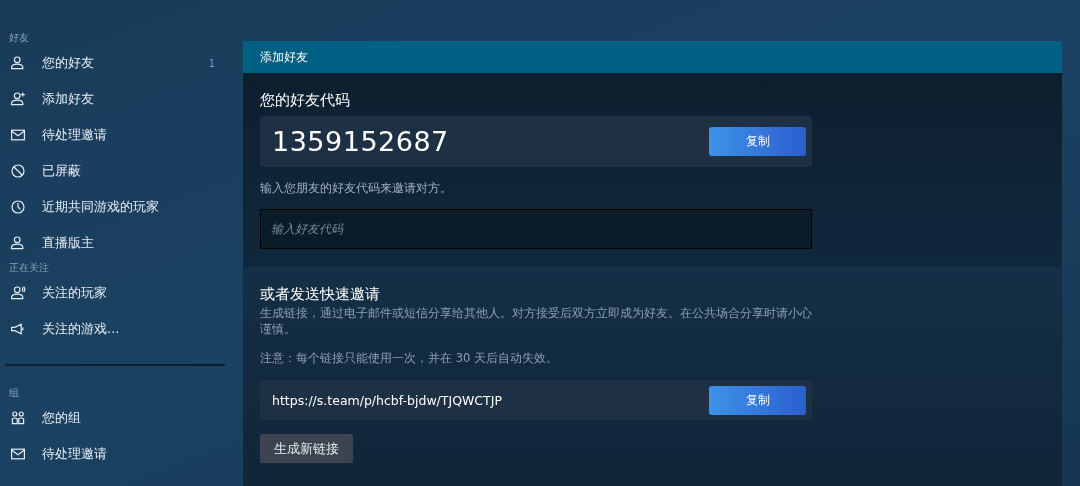 The height and width of the screenshot is (486, 1080). What do you see at coordinates (100, 207) in the screenshot?
I see `item-label: 近期共同游戏的玩家` at bounding box center [100, 207].